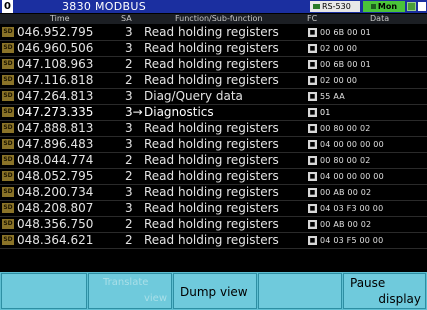 This screenshot has height=310, width=427. I want to click on row-function: Diagnostics, so click(179, 112).